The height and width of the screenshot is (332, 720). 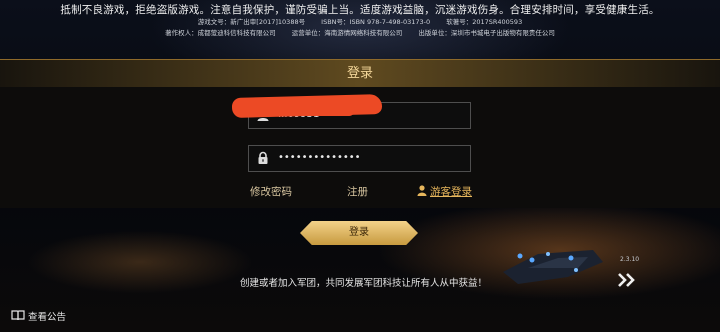 What do you see at coordinates (220, 33) in the screenshot?
I see `copyright-owner: 著作权人：成都萤迪科信科技有限公司` at bounding box center [220, 33].